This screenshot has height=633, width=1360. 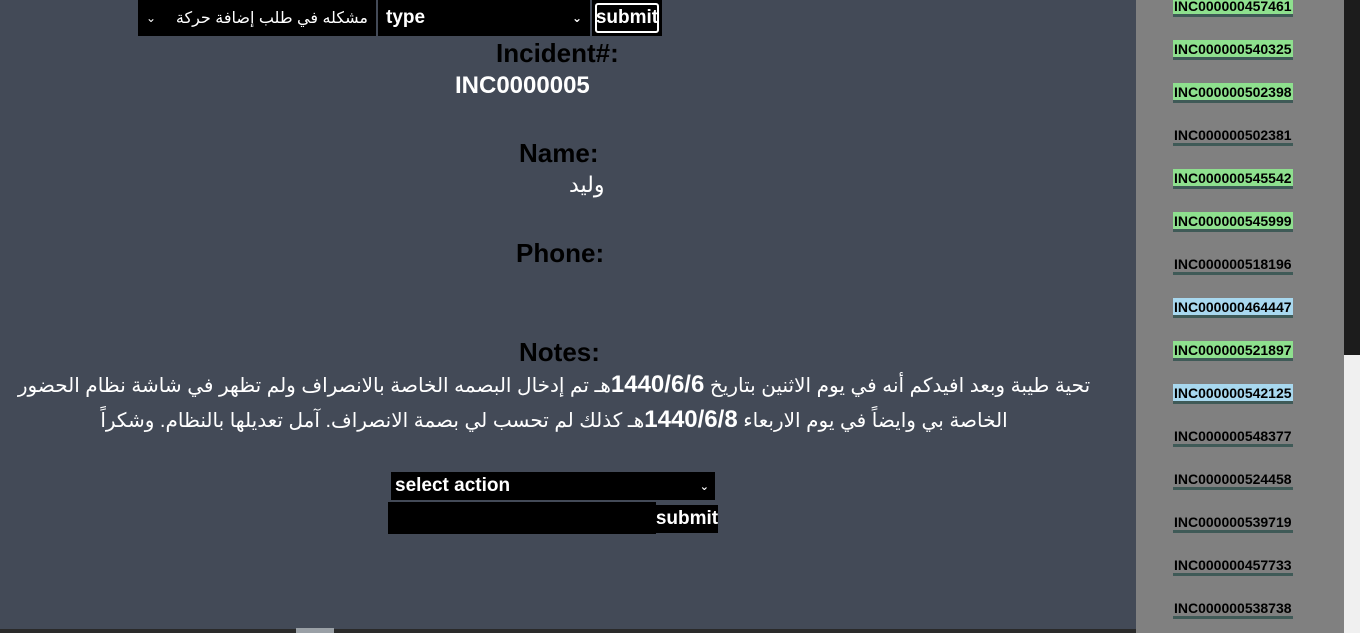 I want to click on action-select: select action ⌄, so click(x=553, y=486).